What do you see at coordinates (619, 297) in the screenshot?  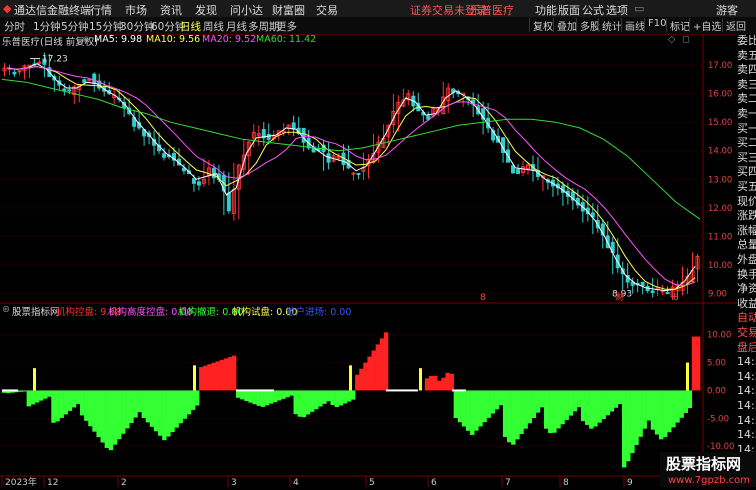 I see `event-marker: 财` at bounding box center [619, 297].